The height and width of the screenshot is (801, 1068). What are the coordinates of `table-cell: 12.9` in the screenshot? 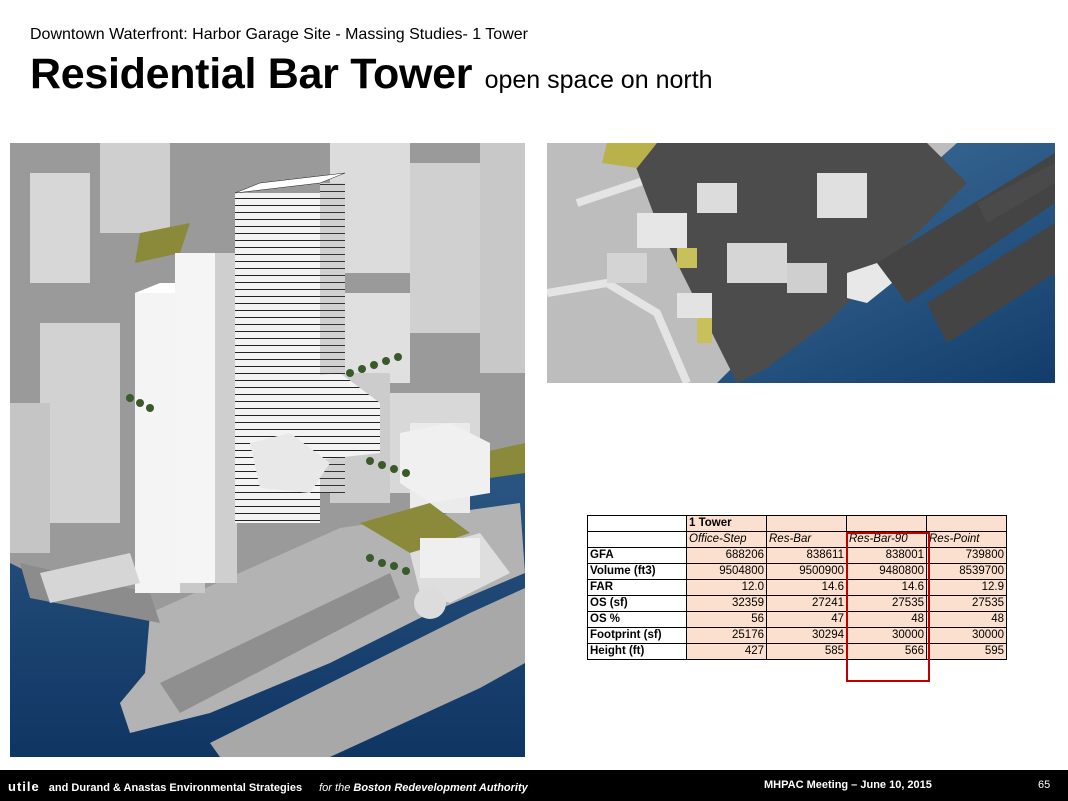 It's located at (966, 587).